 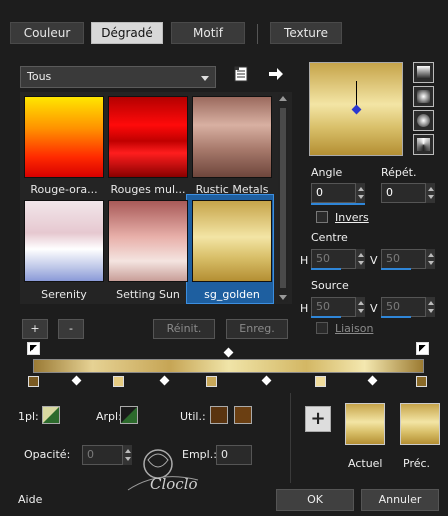 I want to click on previous-swatch, so click(x=420, y=424).